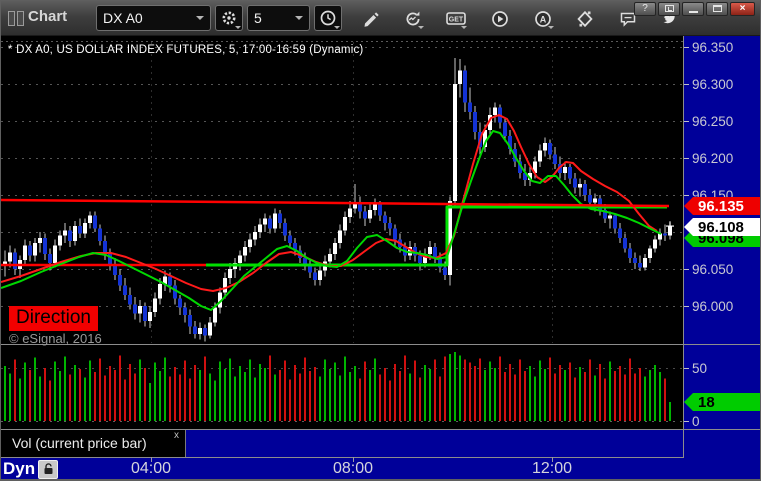 Image resolution: width=761 pixels, height=481 pixels. Describe the element at coordinates (712, 121) in the screenshot. I see `svg-text: 96.250` at that location.